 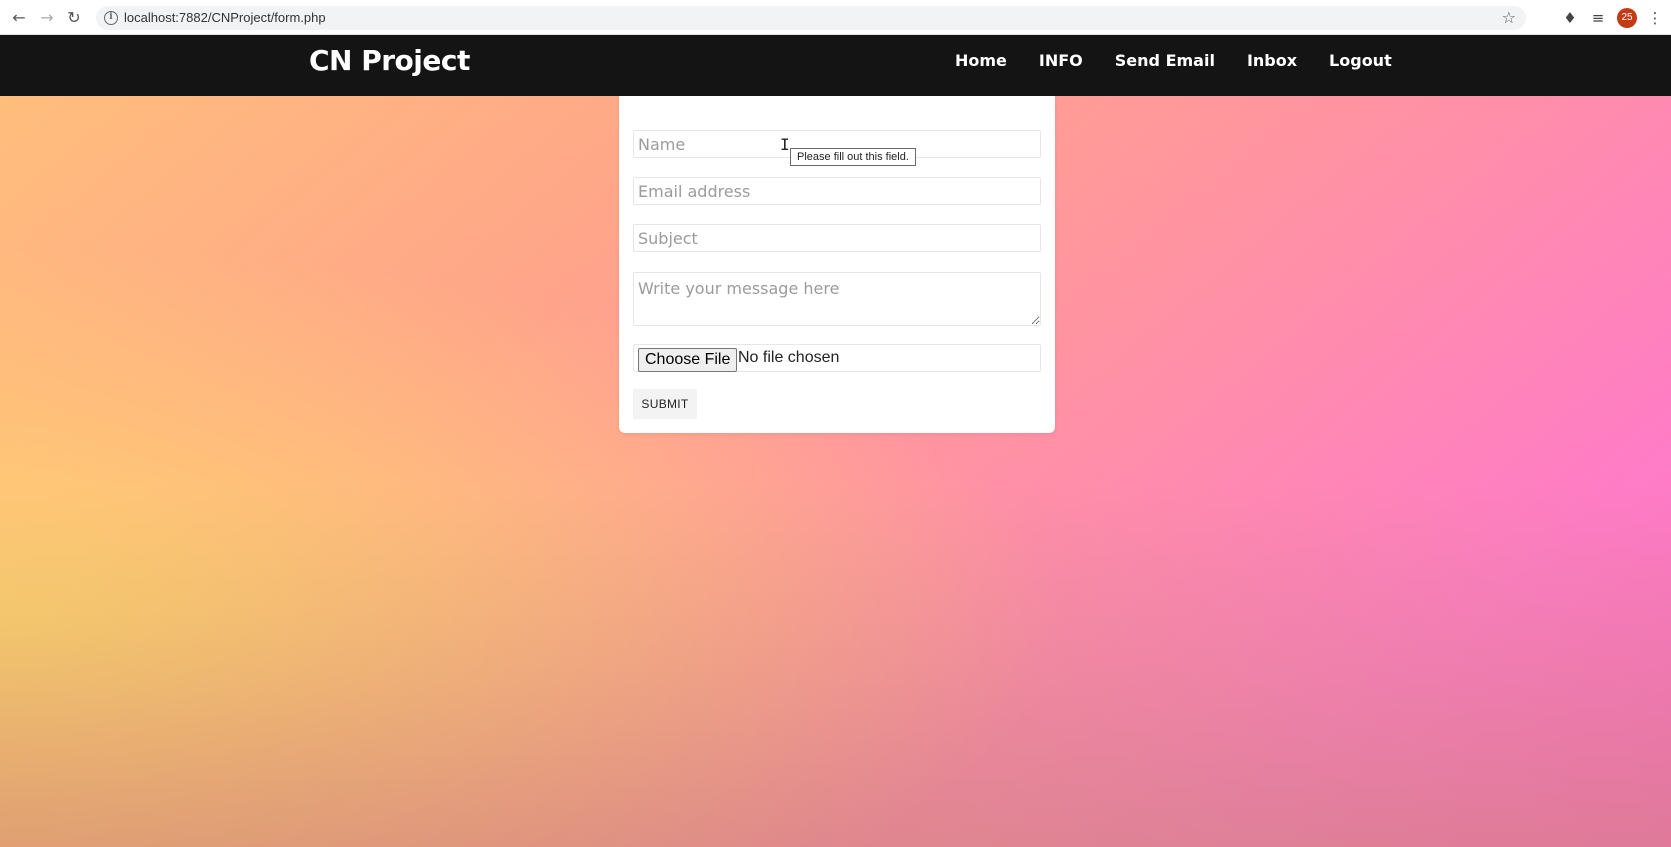 What do you see at coordinates (389, 60) in the screenshot?
I see `site-brand: CN Project` at bounding box center [389, 60].